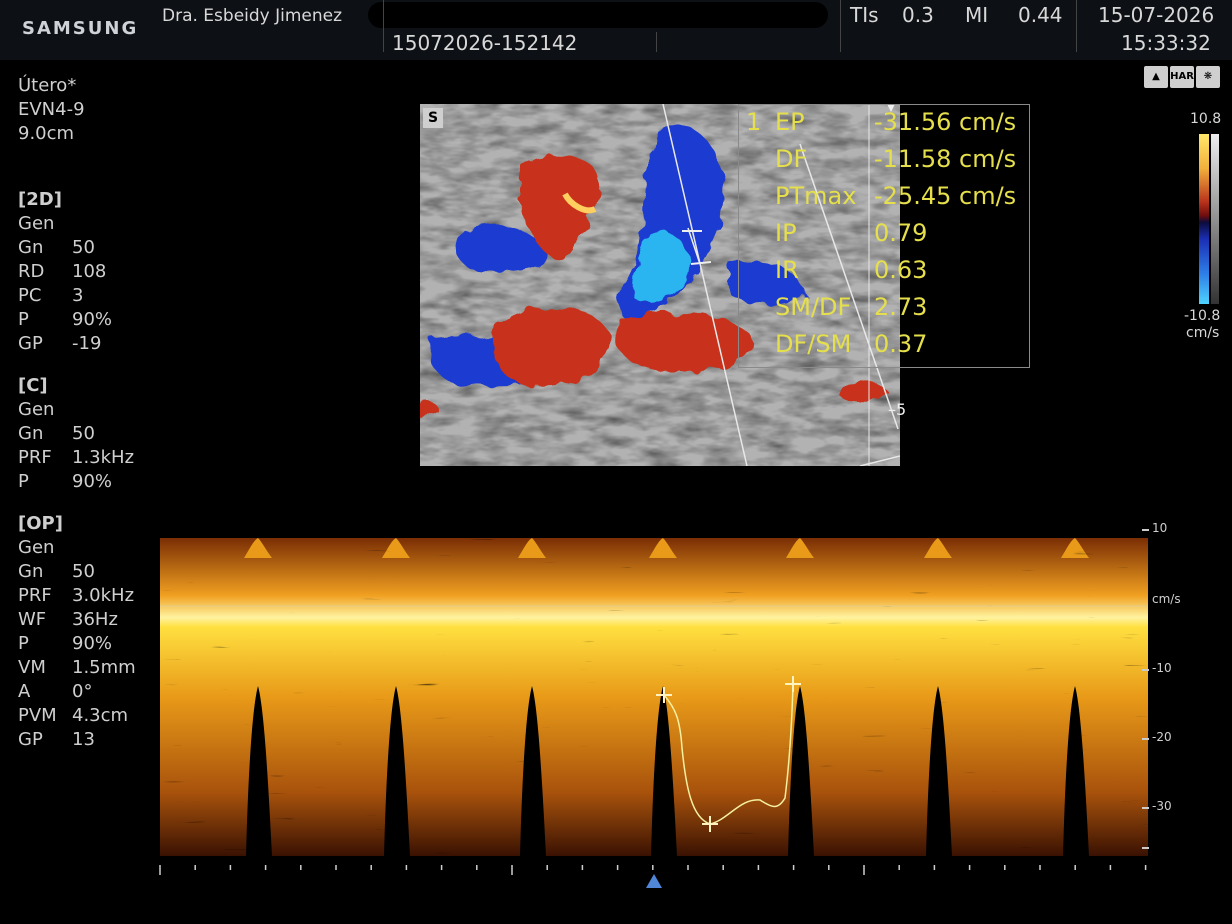 The width and height of the screenshot is (1232, 924). What do you see at coordinates (598, 15) in the screenshot?
I see `patient-name-redacted` at bounding box center [598, 15].